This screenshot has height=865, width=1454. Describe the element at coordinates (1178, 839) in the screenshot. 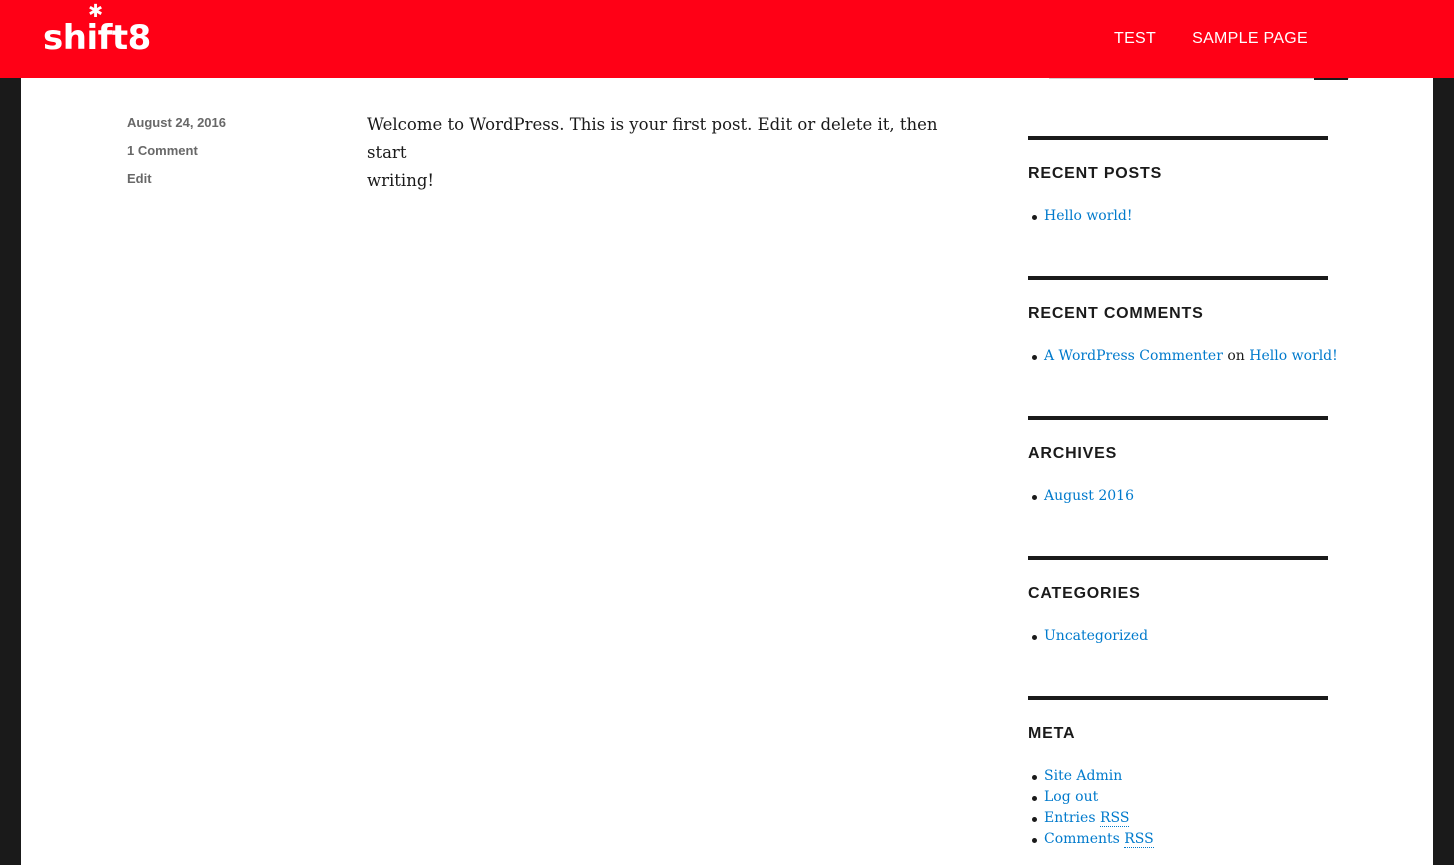

I see `list-item: Comments RSS` at that location.